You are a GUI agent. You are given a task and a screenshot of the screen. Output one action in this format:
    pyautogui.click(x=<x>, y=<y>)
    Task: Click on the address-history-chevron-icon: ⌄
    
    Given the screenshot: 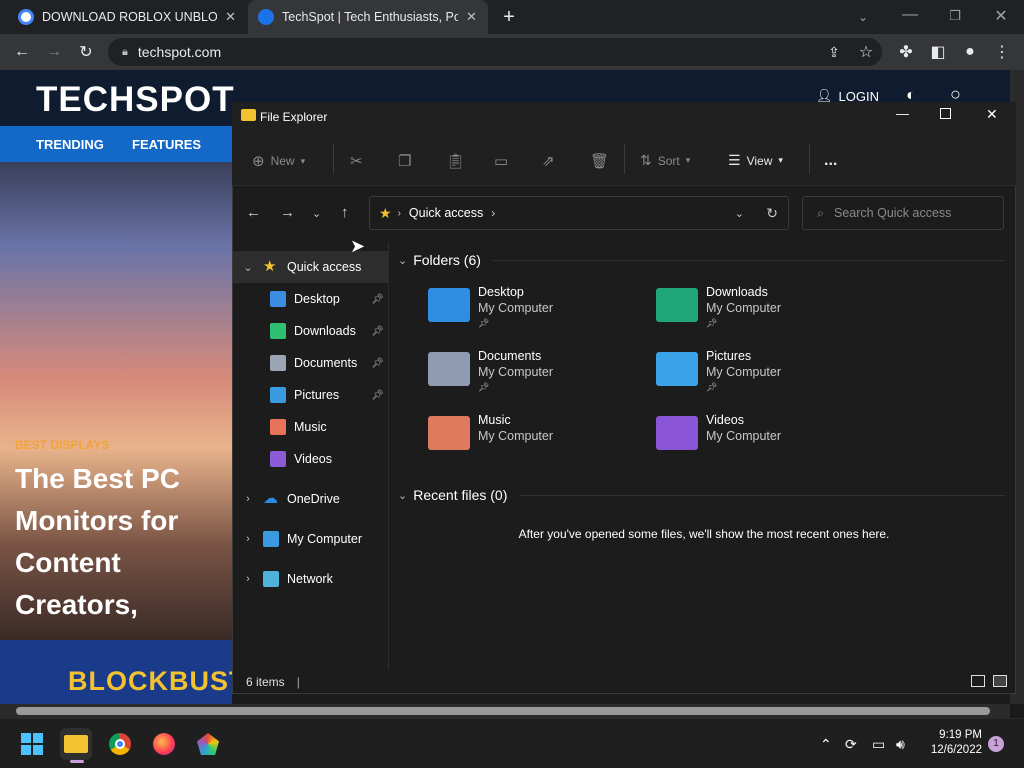 What is the action you would take?
    pyautogui.click(x=739, y=213)
    